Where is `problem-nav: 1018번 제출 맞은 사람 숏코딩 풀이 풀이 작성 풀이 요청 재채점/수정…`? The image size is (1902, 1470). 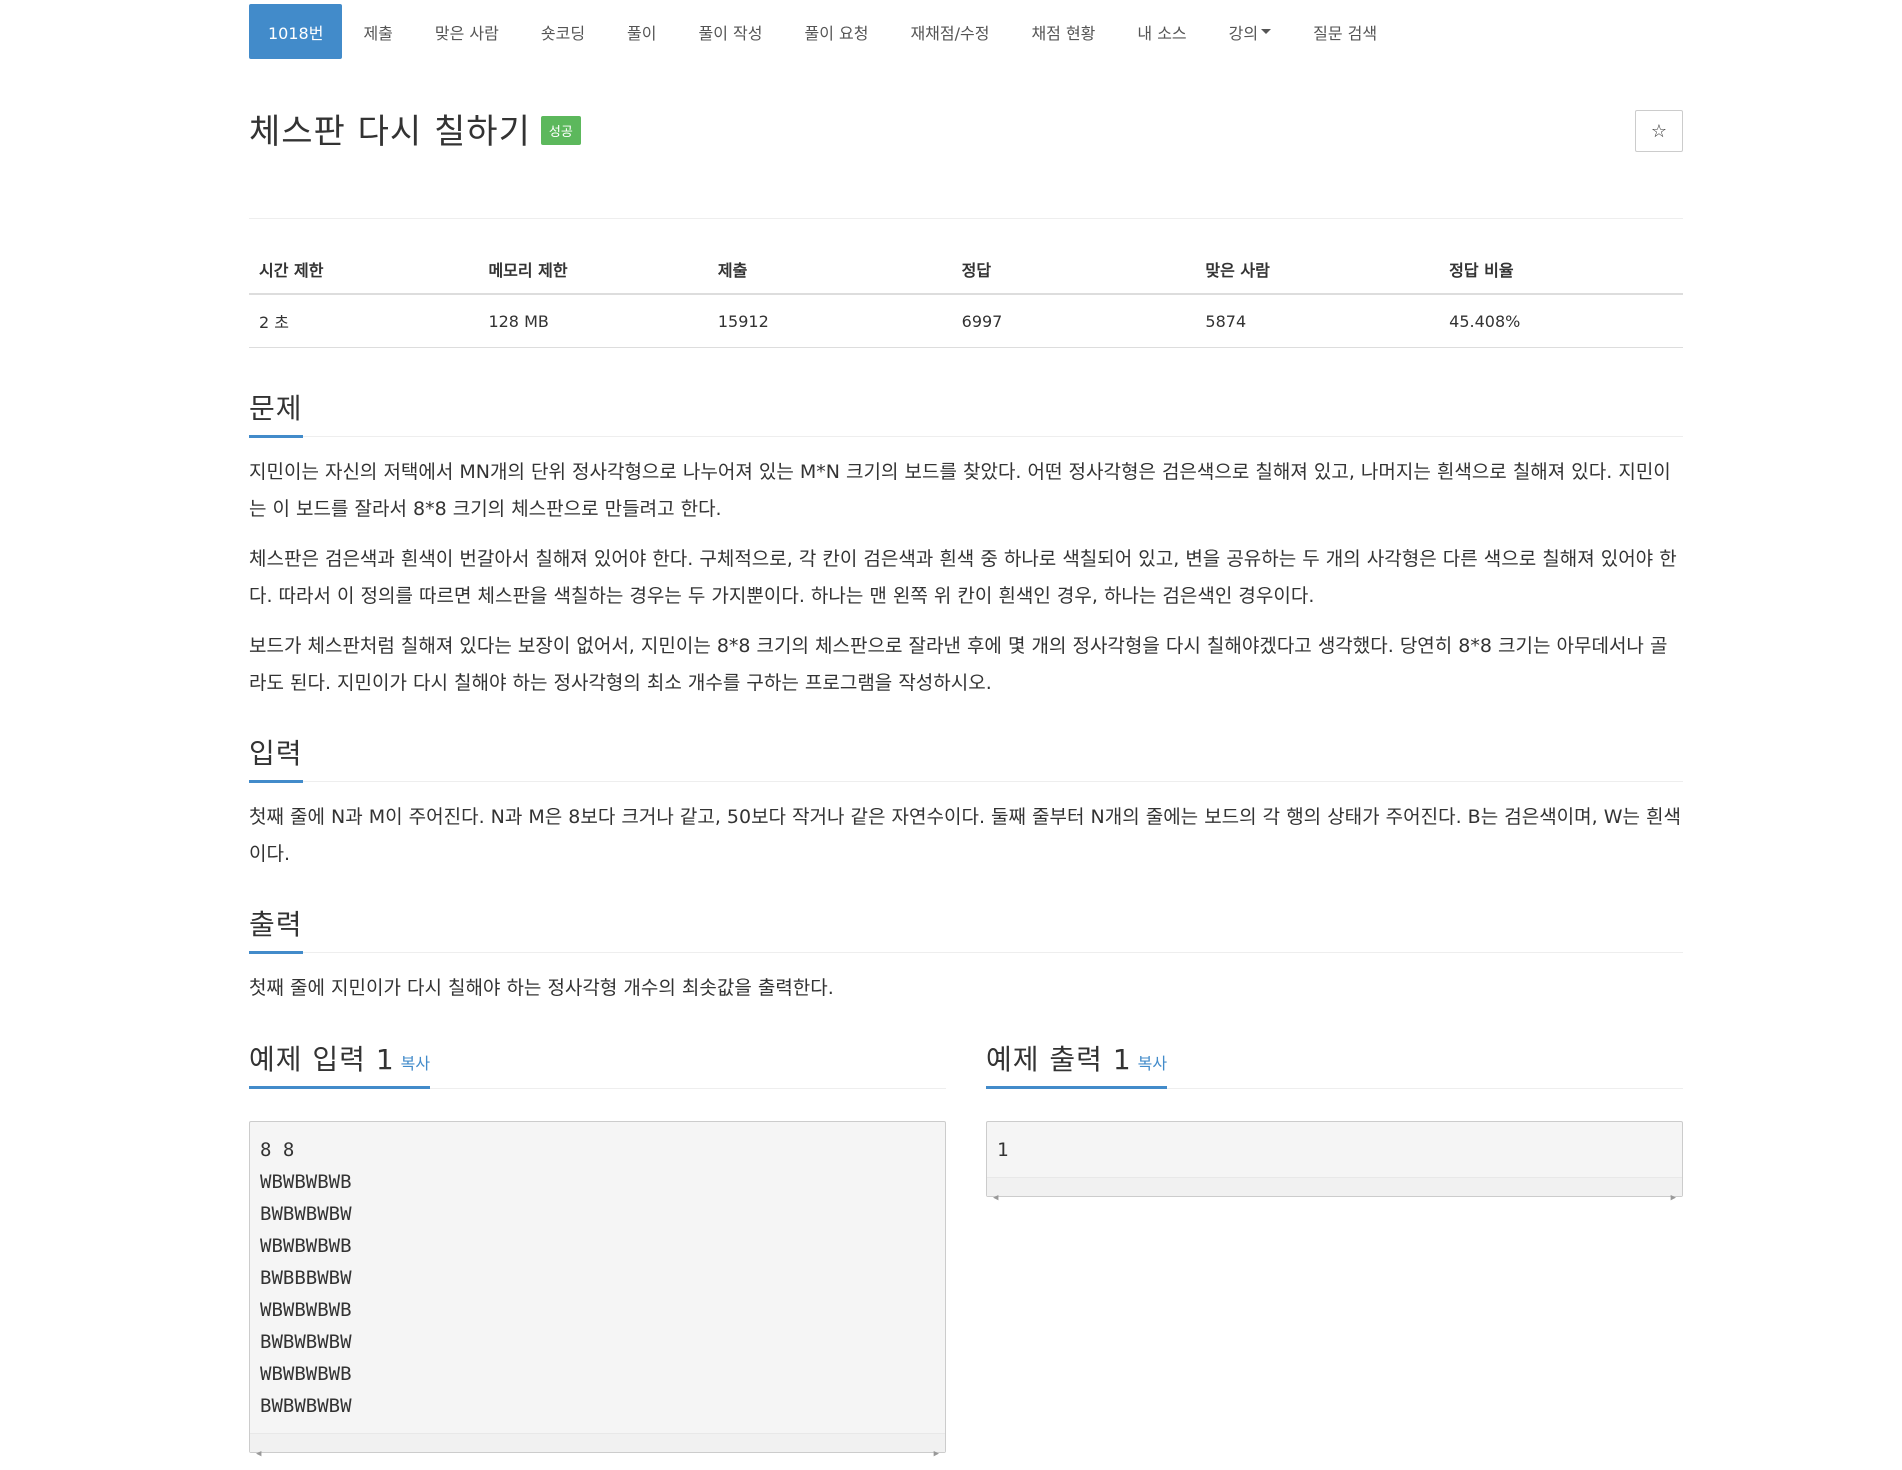 problem-nav: 1018번 제출 맞은 사람 숏코딩 풀이 풀이 작성 풀이 요청 재채점/수정… is located at coordinates (966, 31).